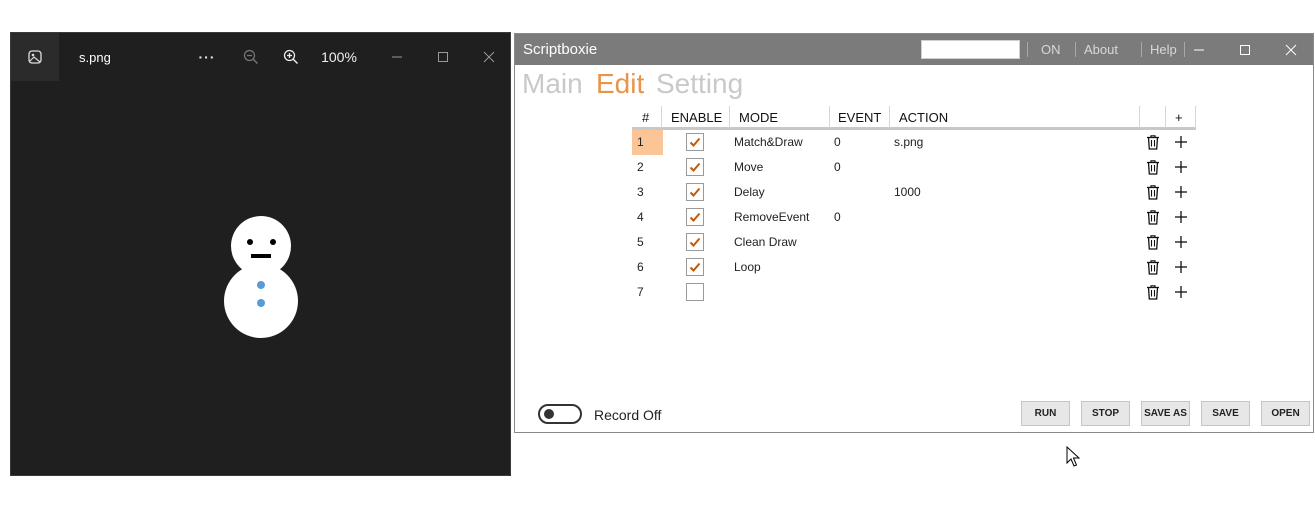 This screenshot has height=507, width=1315. Describe the element at coordinates (640, 292) in the screenshot. I see `row-number: 7` at that location.